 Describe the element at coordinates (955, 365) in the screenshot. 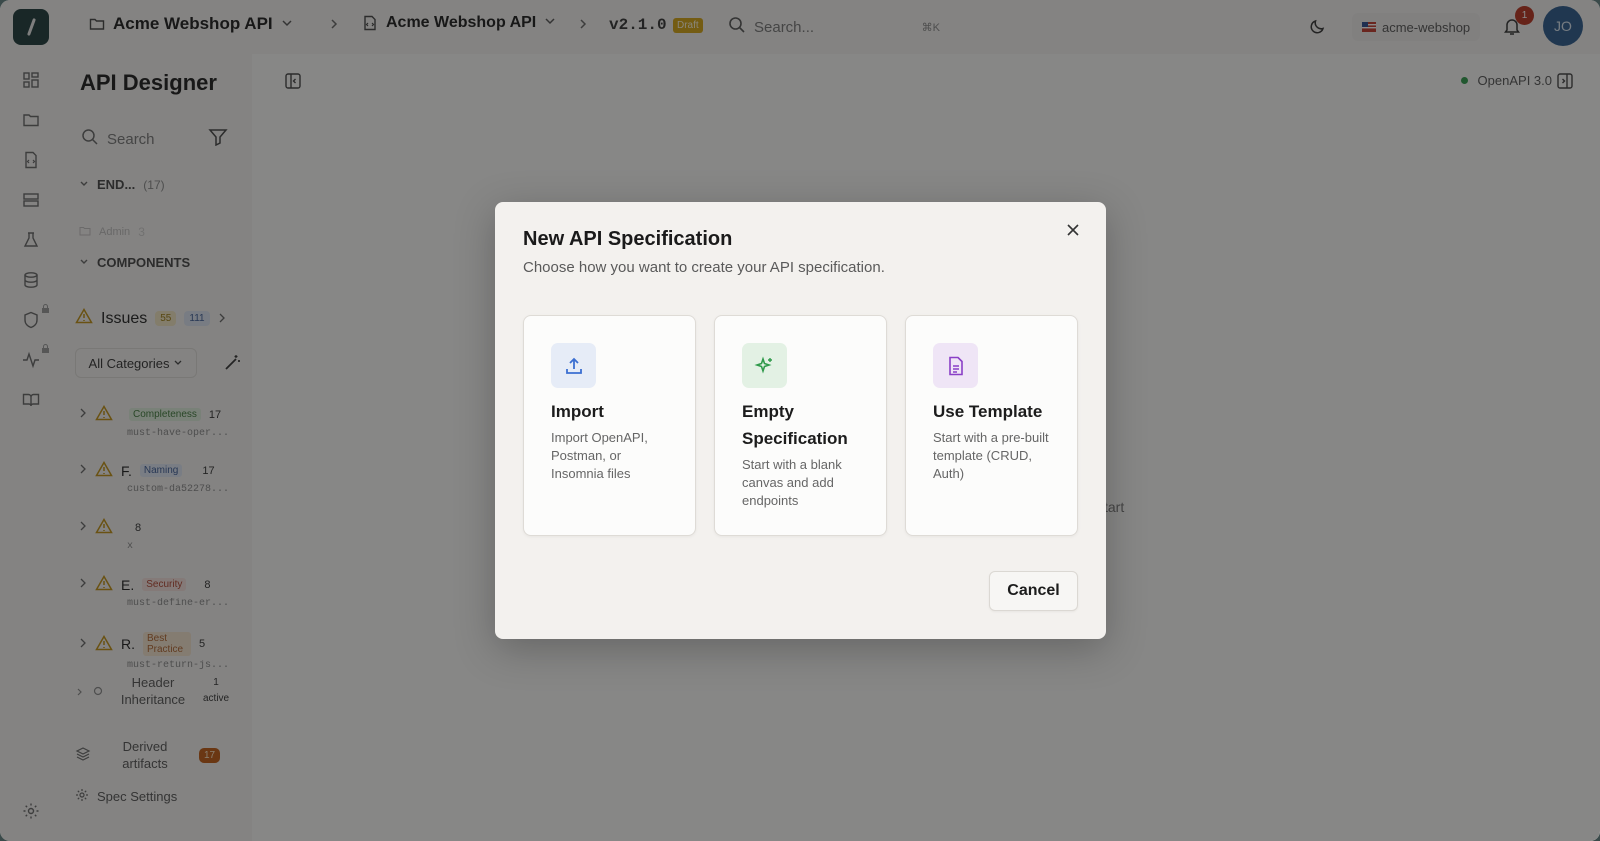

I see `document-icon` at that location.